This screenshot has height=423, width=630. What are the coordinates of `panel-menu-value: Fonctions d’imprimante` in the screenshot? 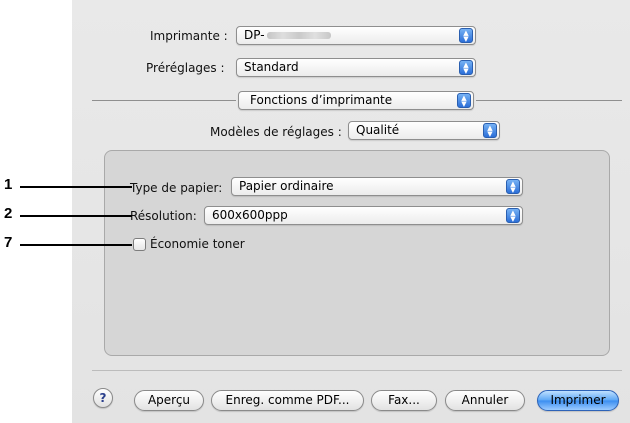 It's located at (321, 100).